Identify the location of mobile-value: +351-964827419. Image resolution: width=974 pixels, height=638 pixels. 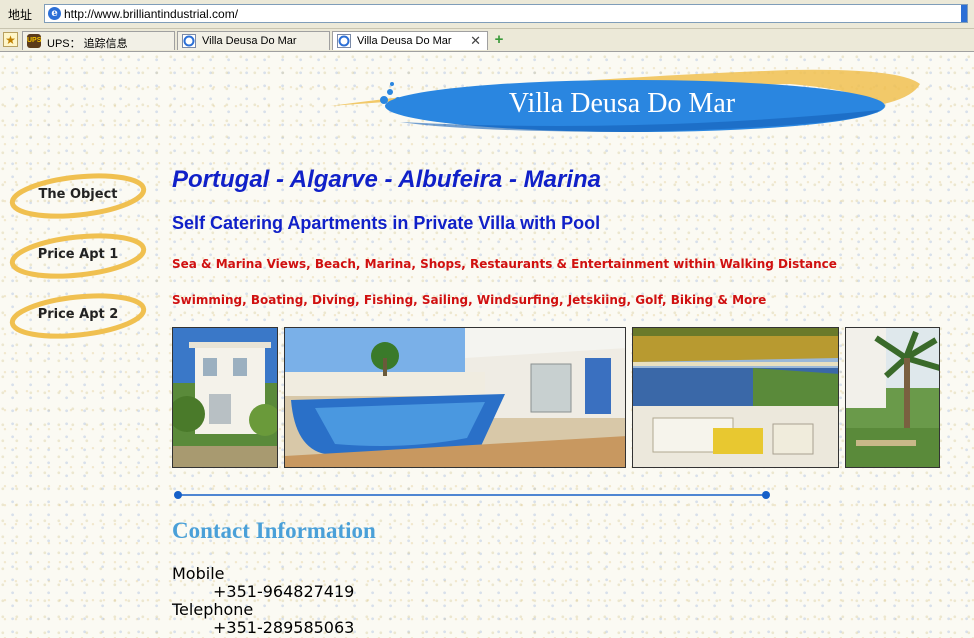
(284, 591).